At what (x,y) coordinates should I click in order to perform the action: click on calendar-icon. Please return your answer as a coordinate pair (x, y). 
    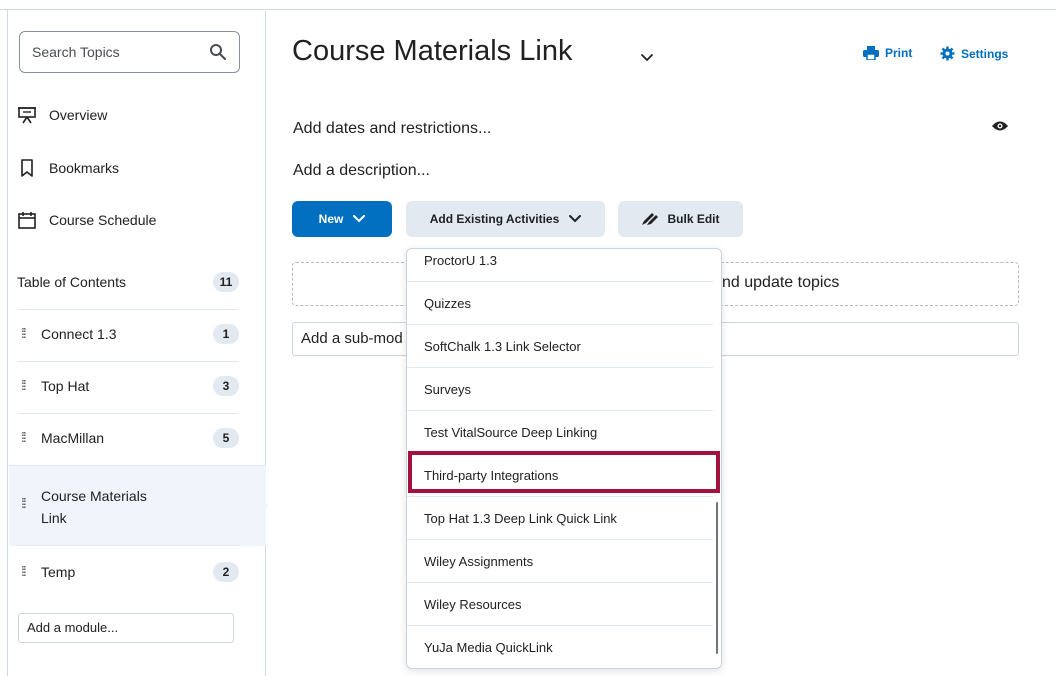
    Looking at the image, I should click on (27, 220).